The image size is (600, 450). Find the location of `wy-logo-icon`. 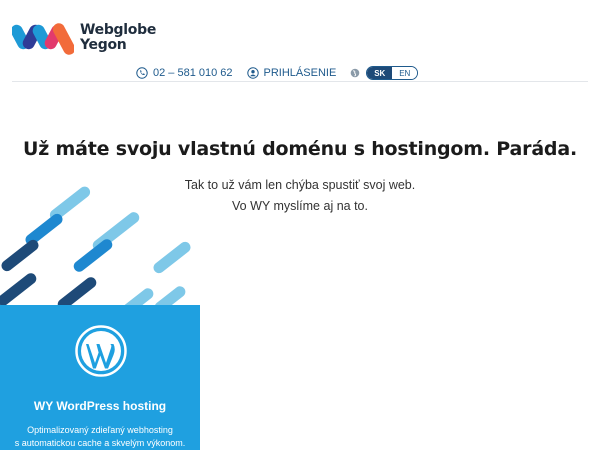

wy-logo-icon is located at coordinates (43, 39).